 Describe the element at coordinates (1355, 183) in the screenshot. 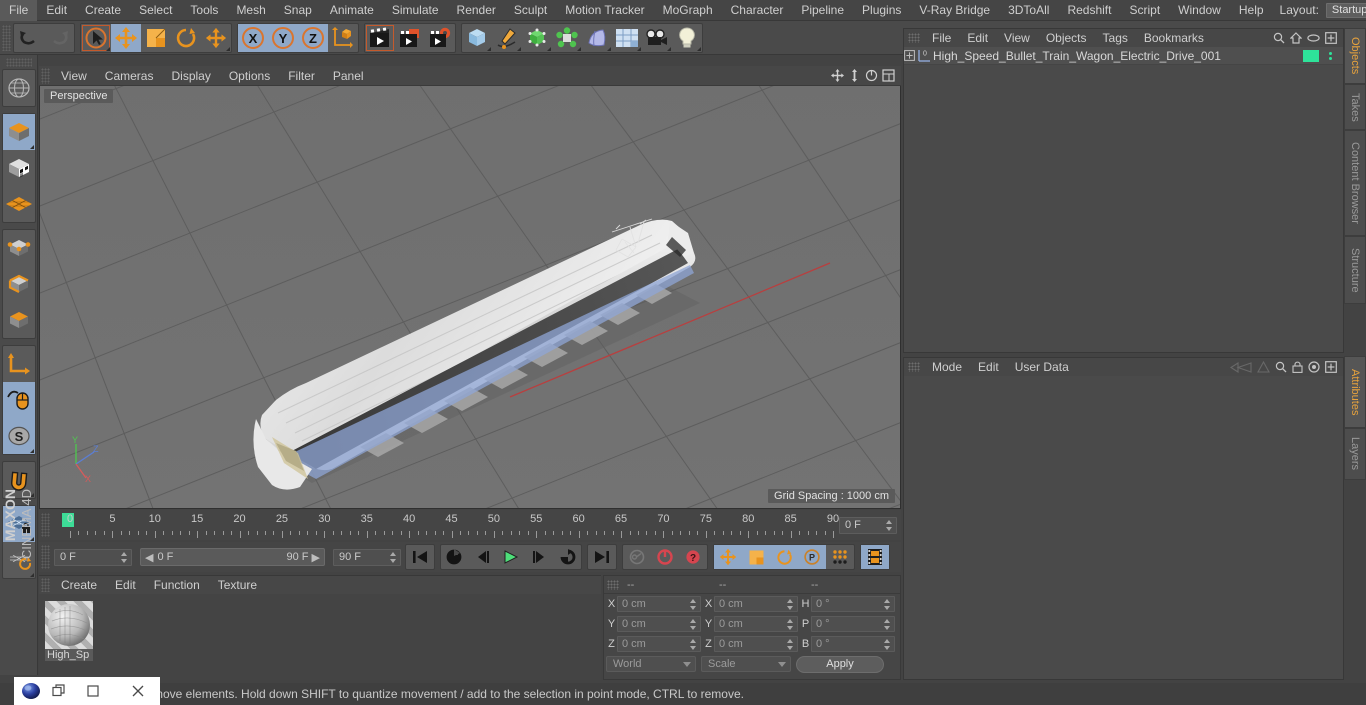

I see `tab-content-browser: Content Browser` at that location.